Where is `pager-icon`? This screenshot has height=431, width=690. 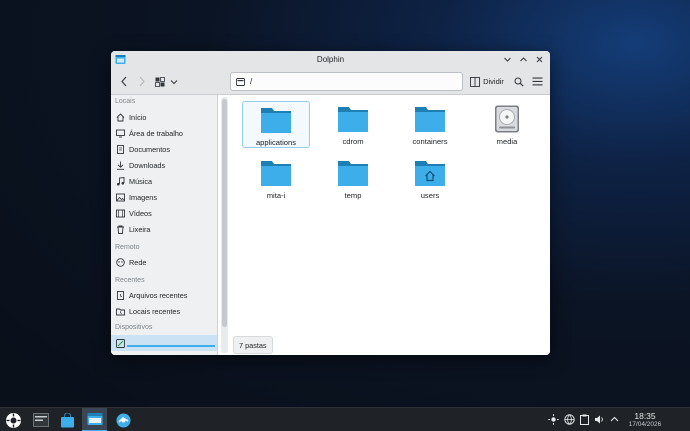
pager-icon is located at coordinates (40, 420).